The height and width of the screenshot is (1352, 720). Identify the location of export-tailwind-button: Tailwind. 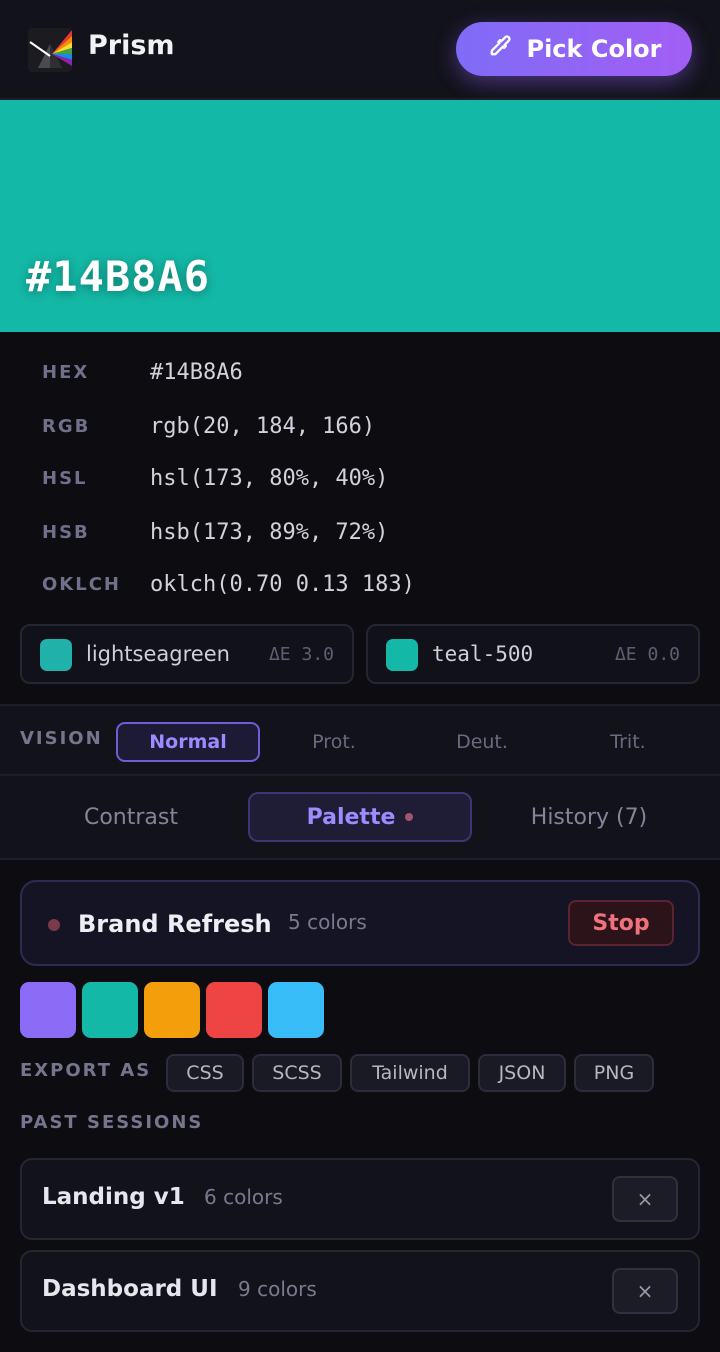
(410, 1073).